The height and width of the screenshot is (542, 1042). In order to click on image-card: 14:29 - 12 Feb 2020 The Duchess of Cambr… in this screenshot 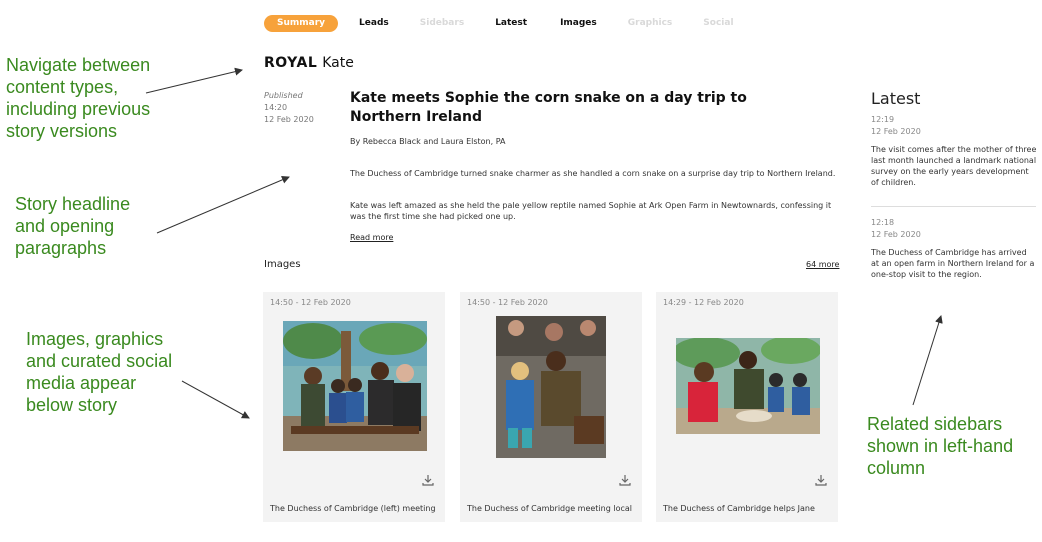, I will do `click(747, 407)`.